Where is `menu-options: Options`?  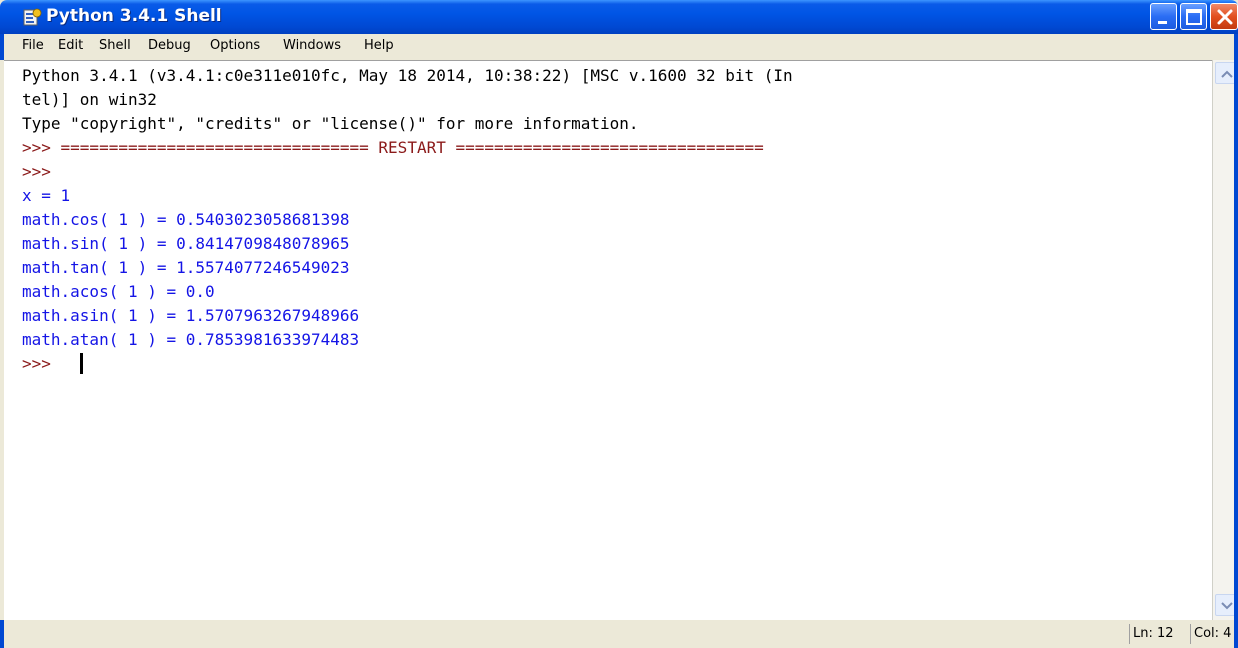
menu-options: Options is located at coordinates (235, 45).